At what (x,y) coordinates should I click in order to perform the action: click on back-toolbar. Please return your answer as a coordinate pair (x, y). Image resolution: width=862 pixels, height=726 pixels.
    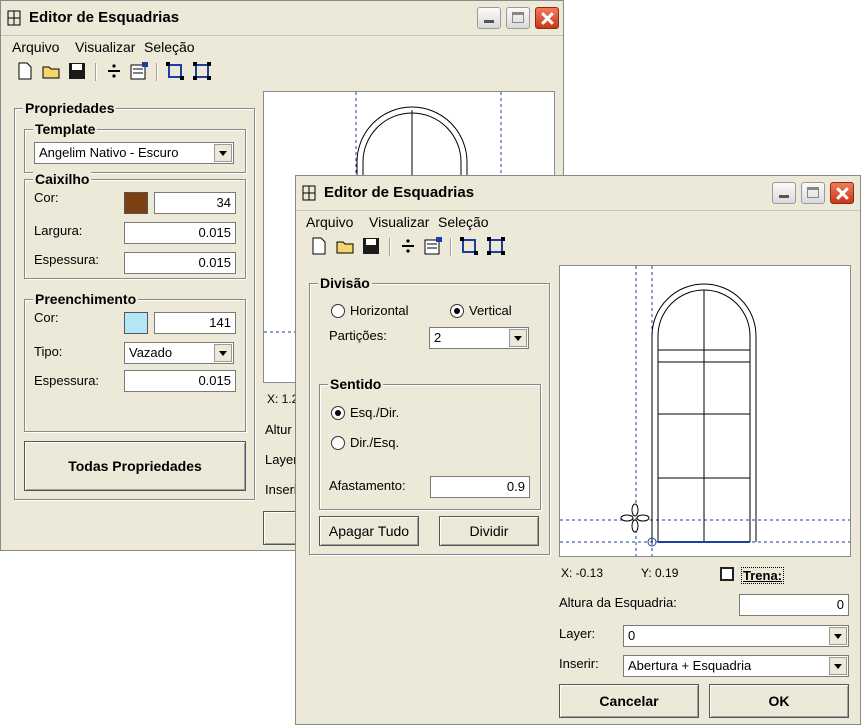
    Looking at the image, I should click on (282, 72).